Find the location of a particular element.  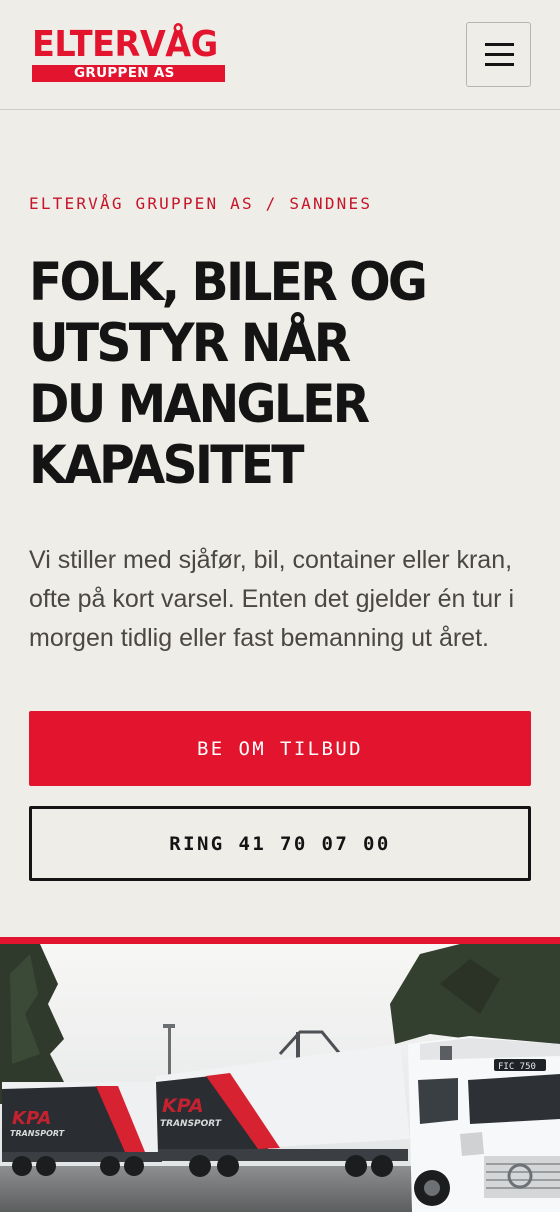

call-phone-button: RING 41 70 07 00 is located at coordinates (280, 843).